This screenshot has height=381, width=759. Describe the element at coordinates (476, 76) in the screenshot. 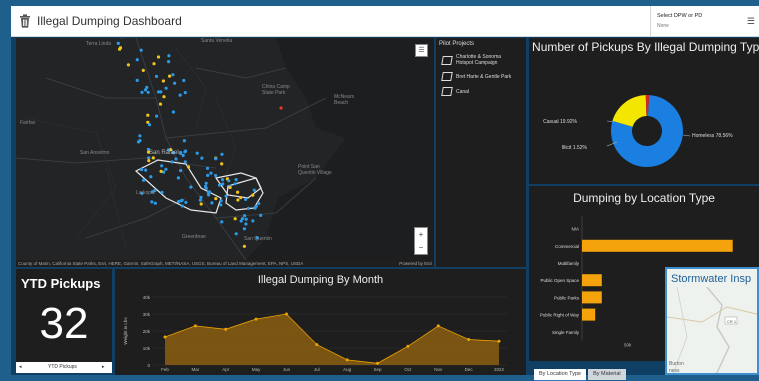

I see `pilot-item: Bret Harte & Gentle Park` at that location.